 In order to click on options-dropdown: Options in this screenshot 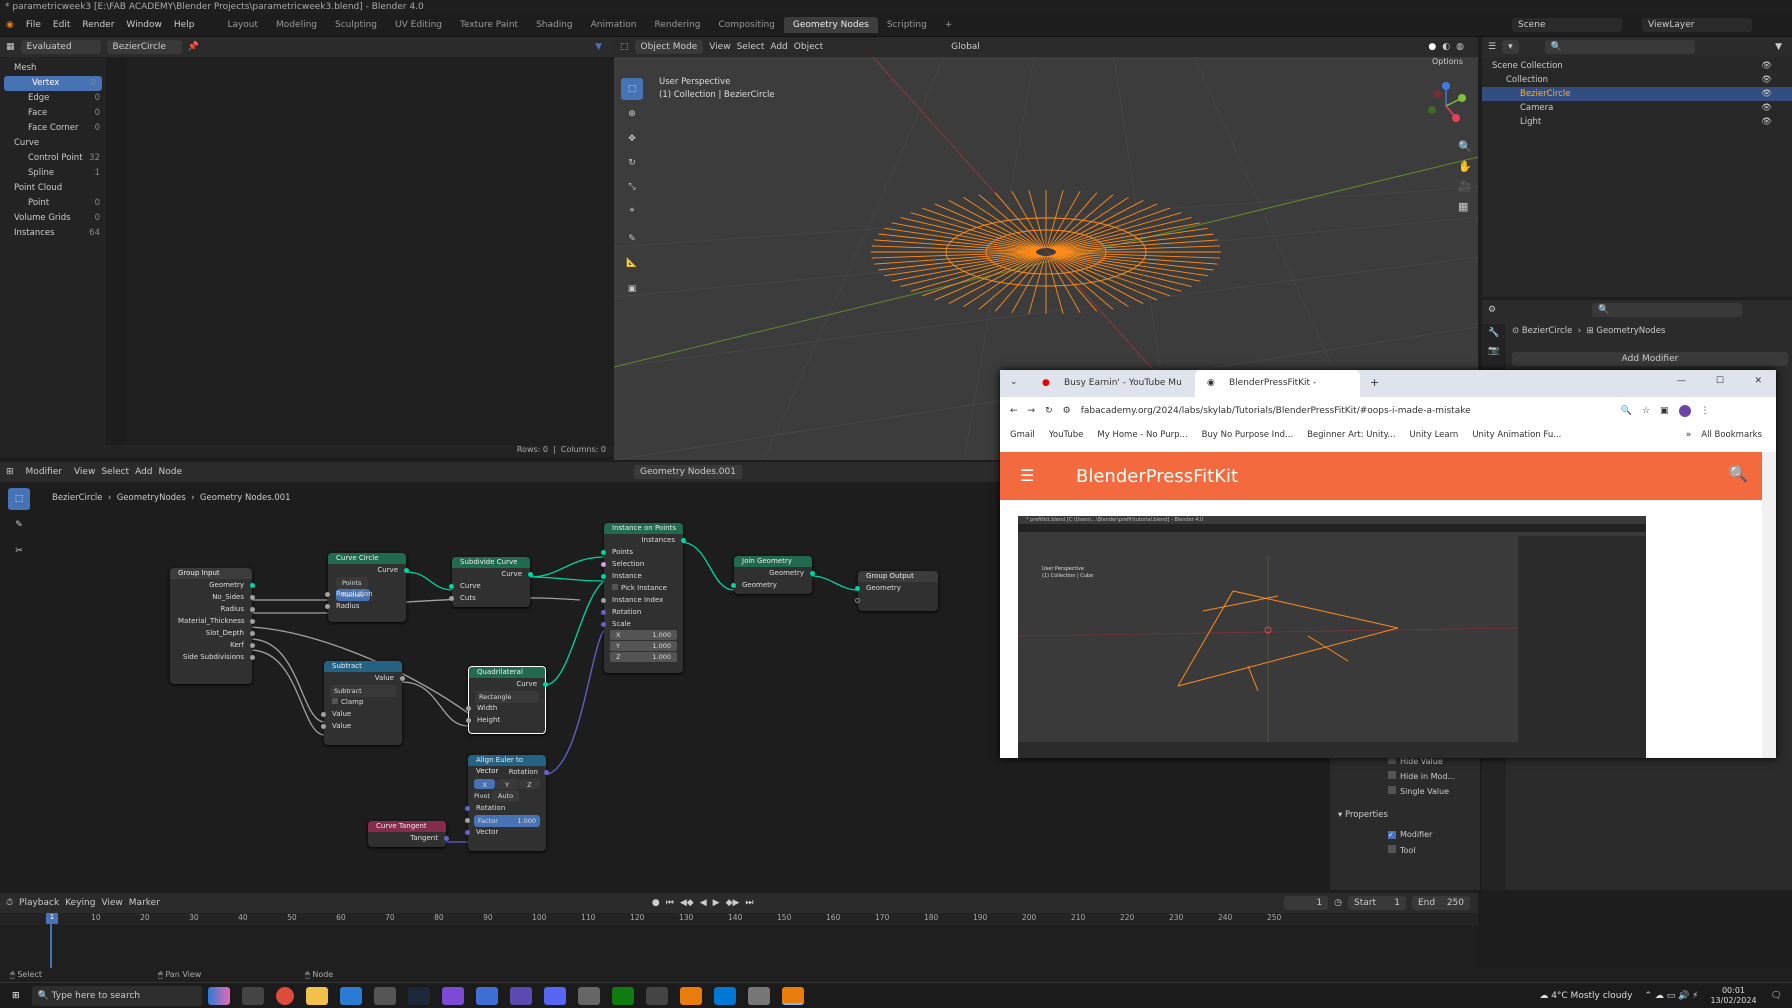, I will do `click(1447, 61)`.